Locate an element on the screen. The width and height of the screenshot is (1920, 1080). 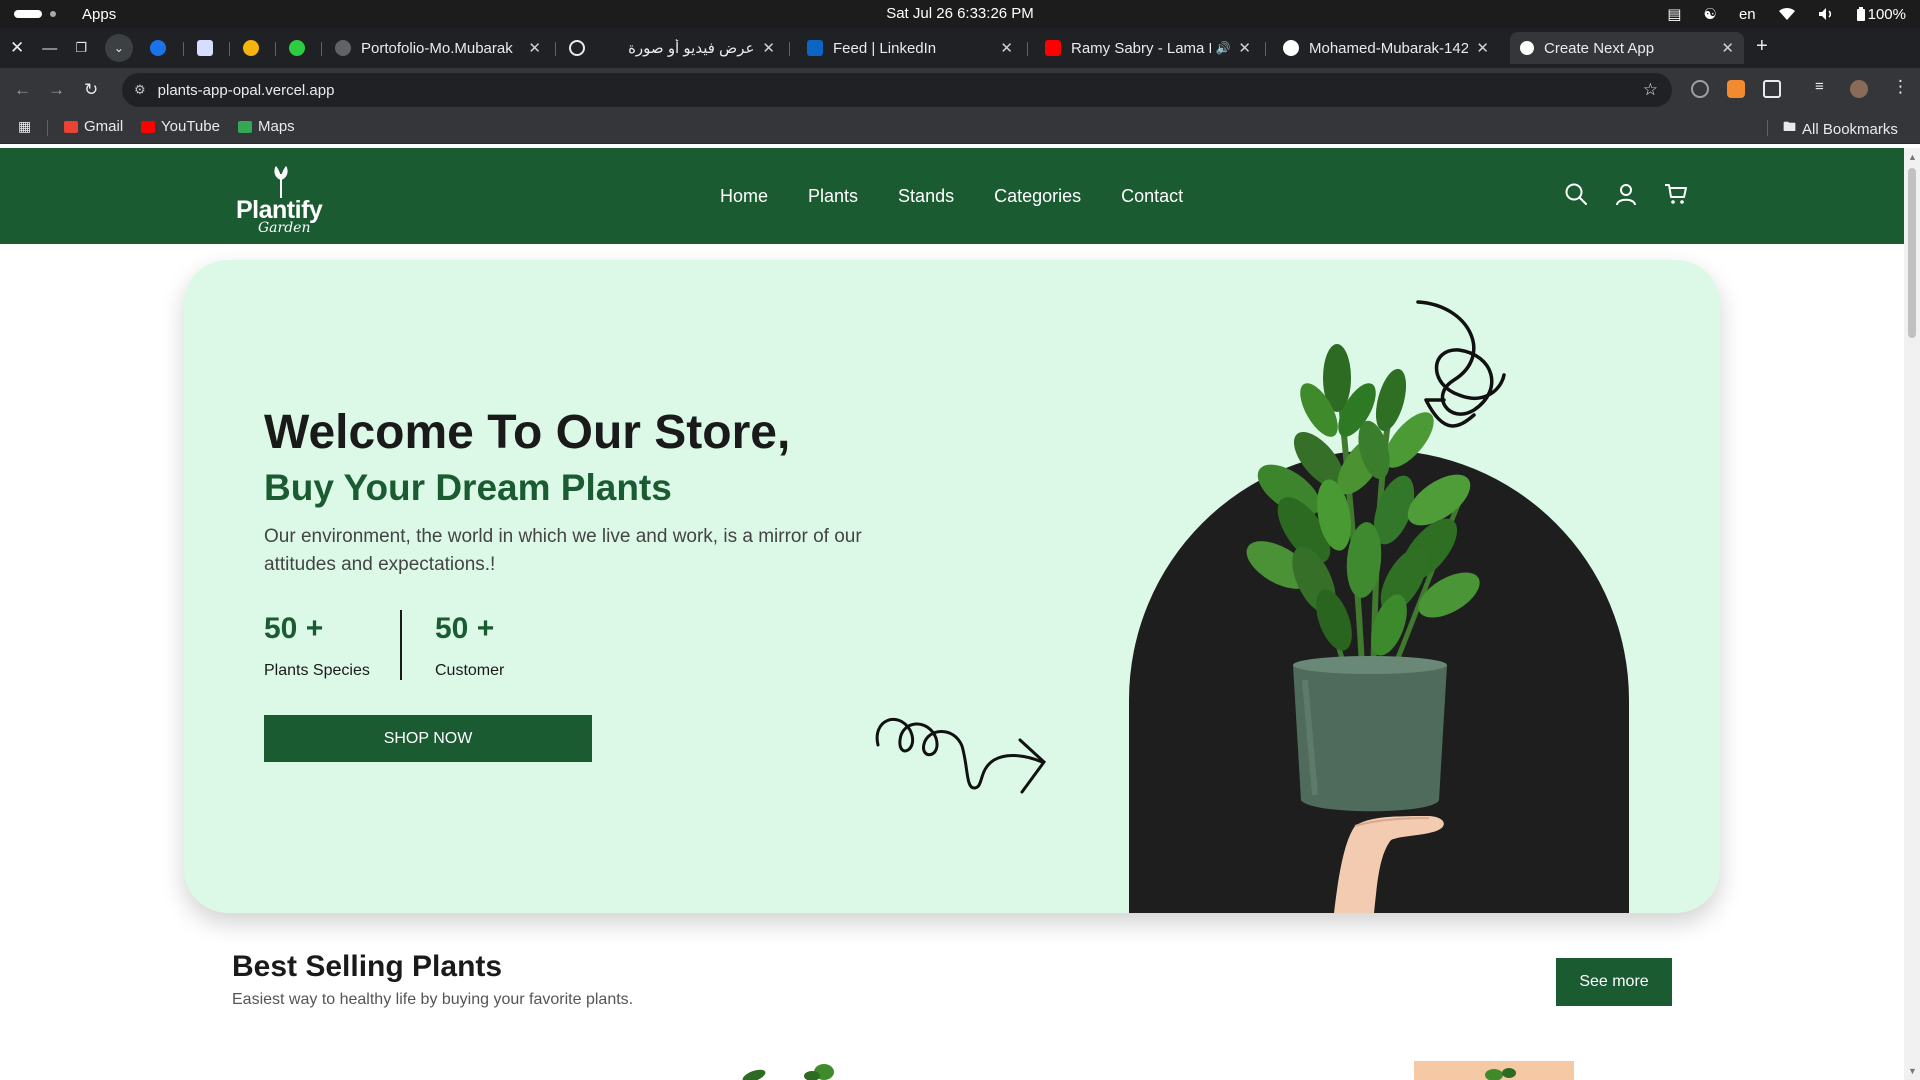
window-restore-icon: ❐ is located at coordinates (81, 48).